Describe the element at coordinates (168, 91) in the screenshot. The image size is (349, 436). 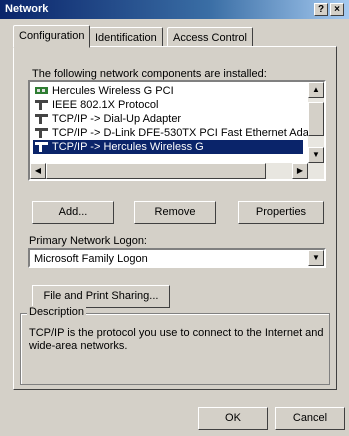
I see `list-item: Hercules Wireless G PCI` at that location.